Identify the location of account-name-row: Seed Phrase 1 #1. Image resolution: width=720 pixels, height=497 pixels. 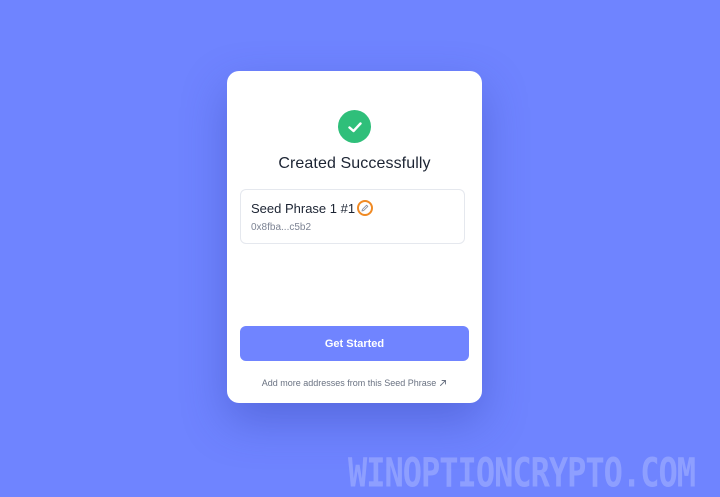
(312, 208).